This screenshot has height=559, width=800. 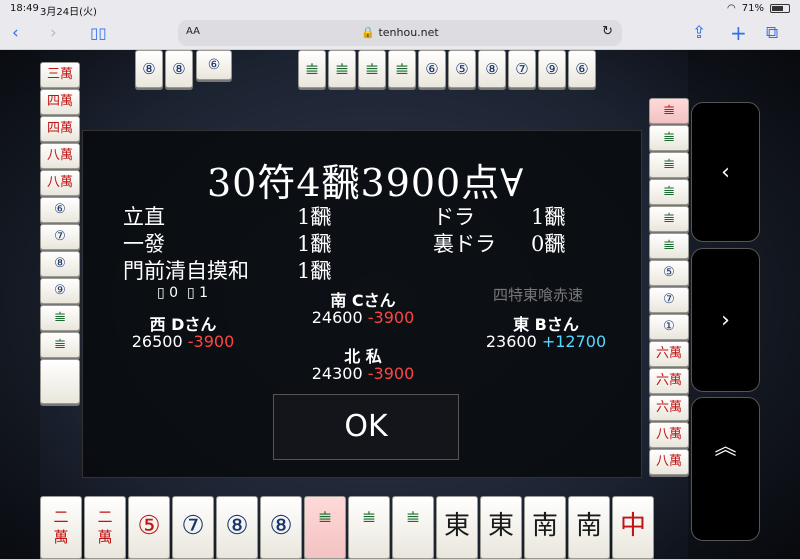 What do you see at coordinates (699, 33) in the screenshot?
I see `share-icon: ⇪` at bounding box center [699, 33].